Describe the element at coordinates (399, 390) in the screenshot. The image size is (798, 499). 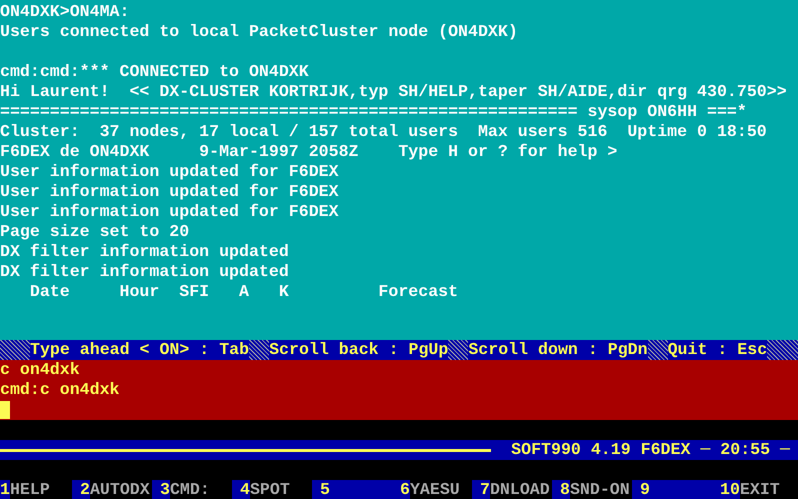
I see `input-pane: c on4dxk cmd:c on4dxk` at that location.